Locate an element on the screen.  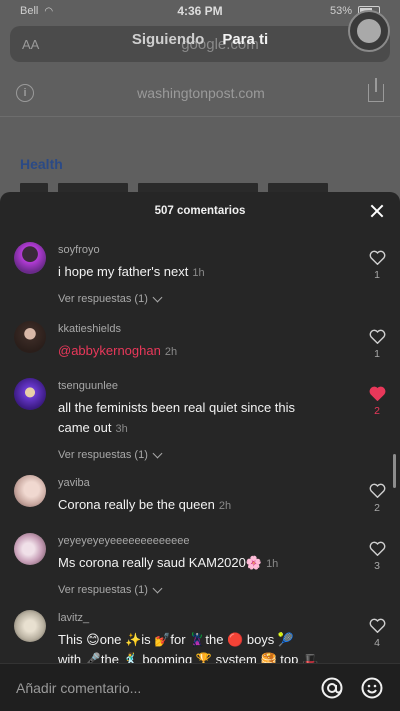
comment-text-wrap: Ms corona really saud KAM2020🌸 1h is located at coordinates (208, 563).